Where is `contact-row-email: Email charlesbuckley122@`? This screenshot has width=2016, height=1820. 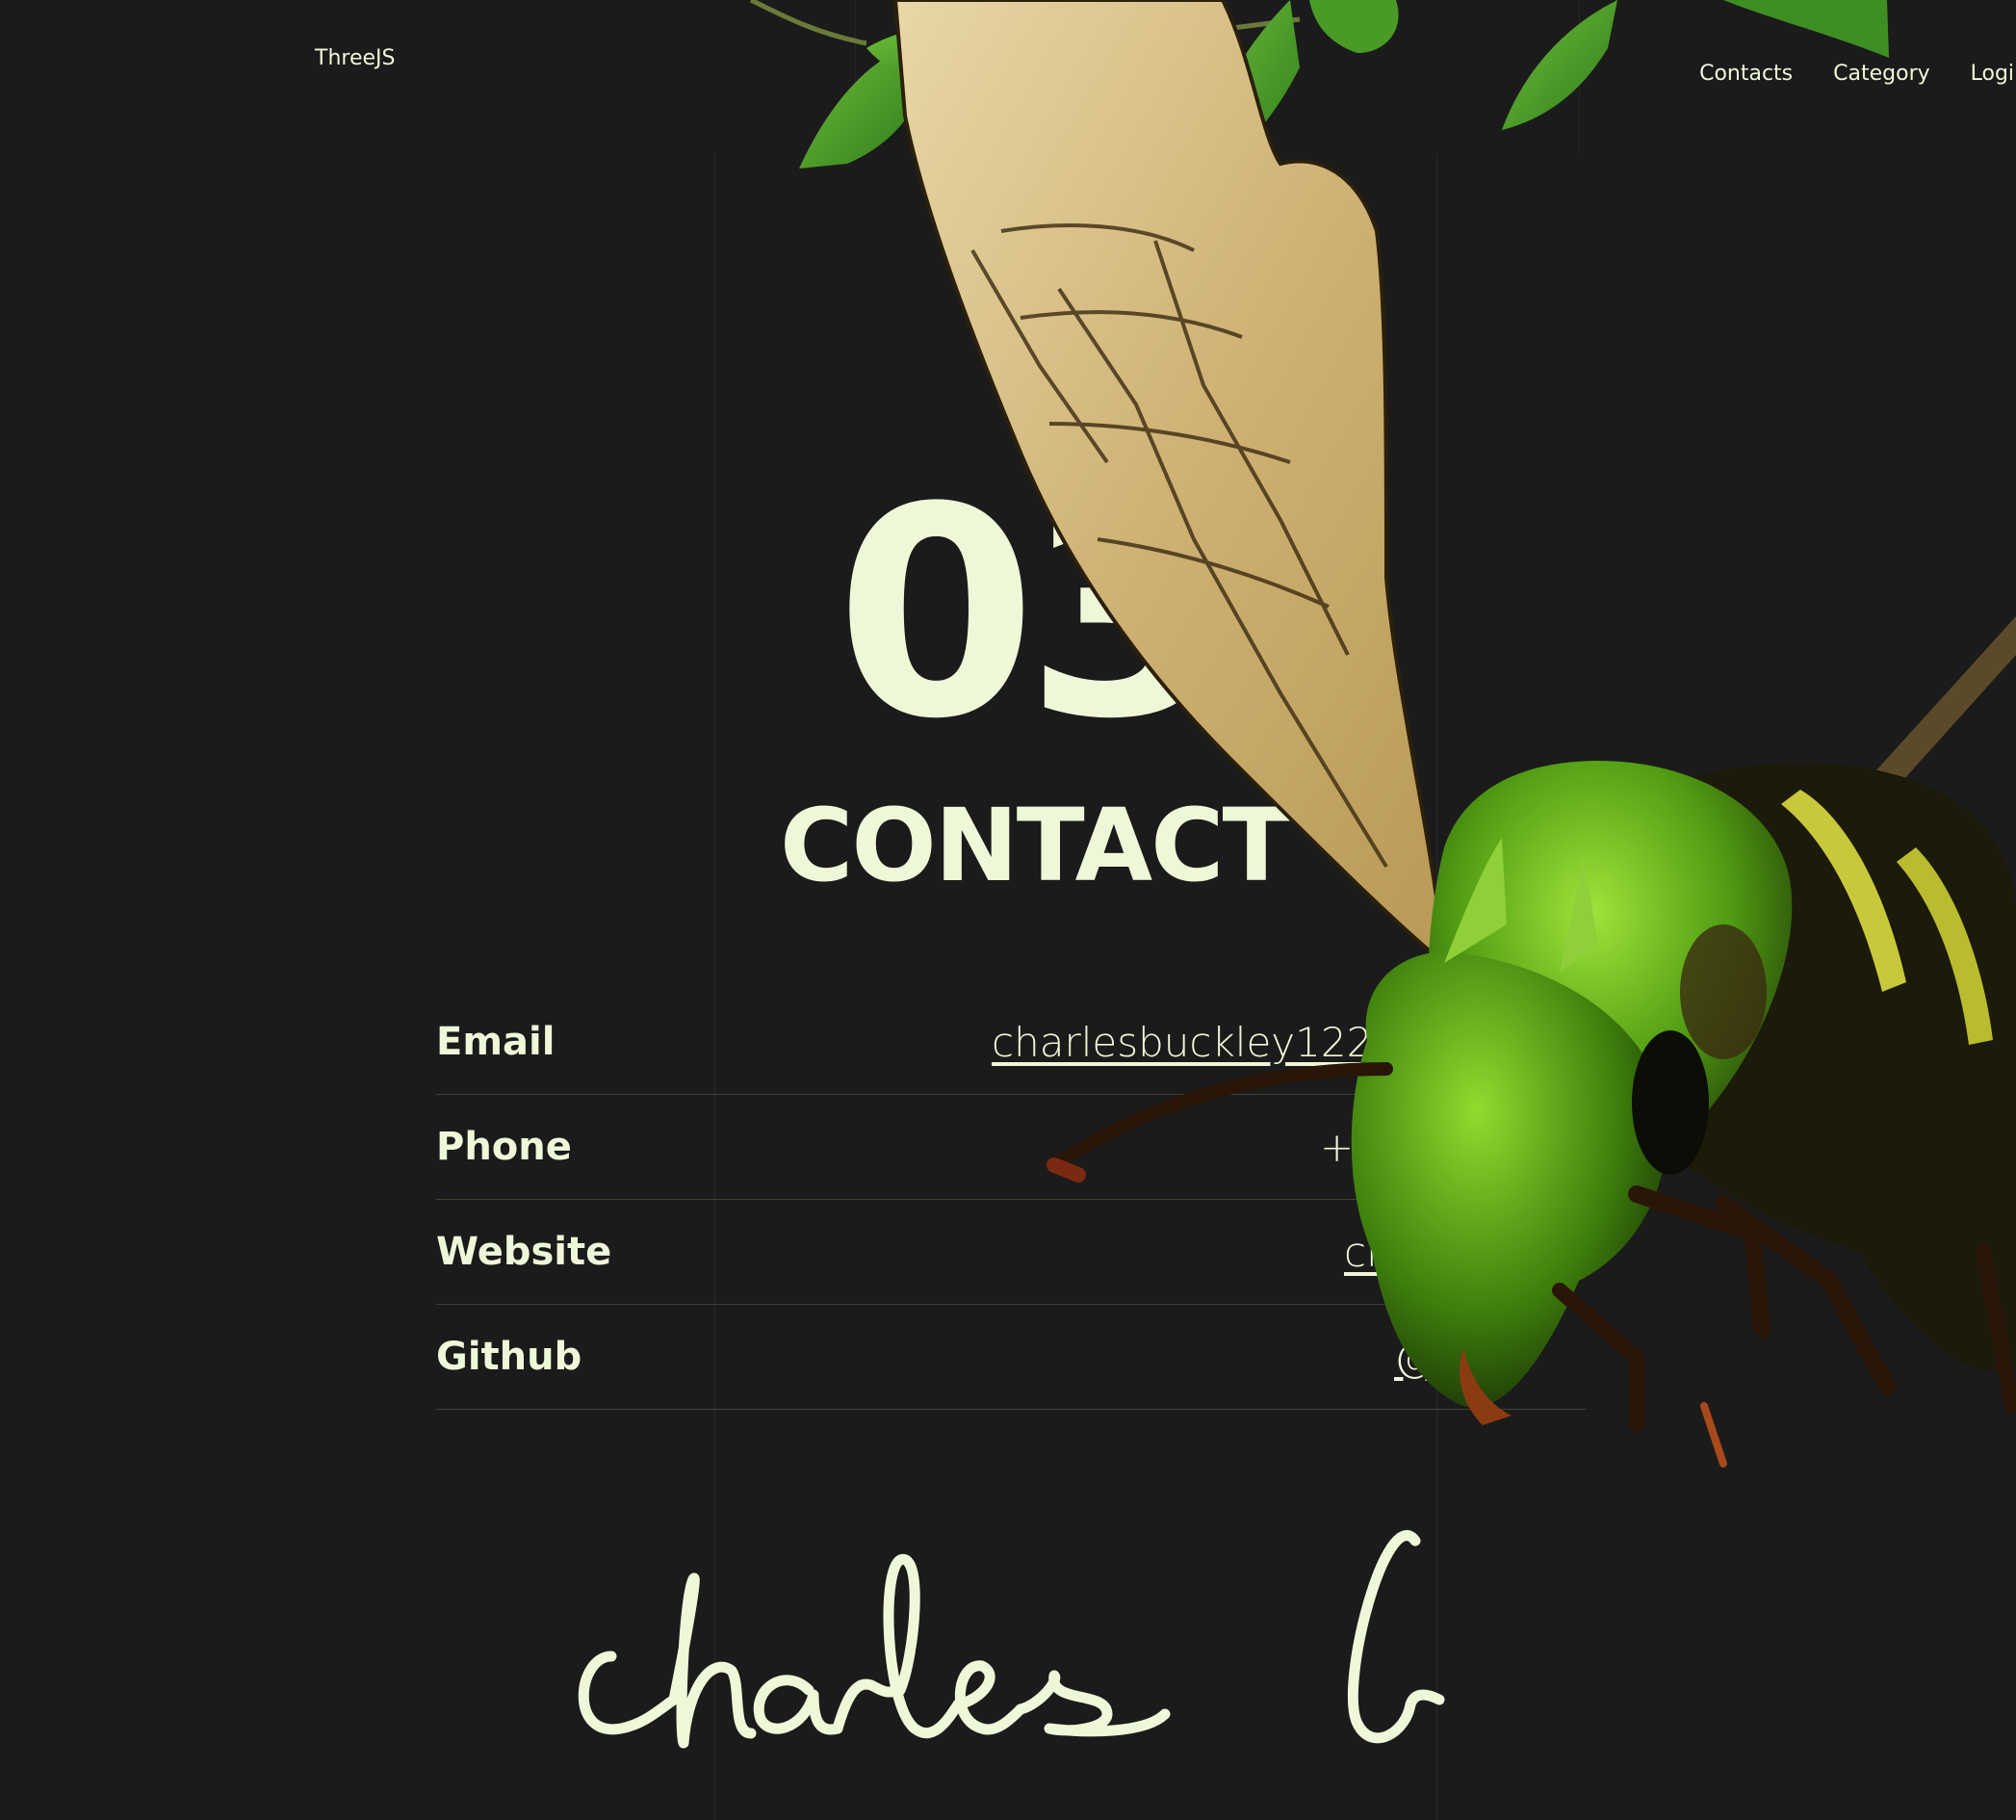
contact-row-email: Email charlesbuckley122@ is located at coordinates (1011, 1043).